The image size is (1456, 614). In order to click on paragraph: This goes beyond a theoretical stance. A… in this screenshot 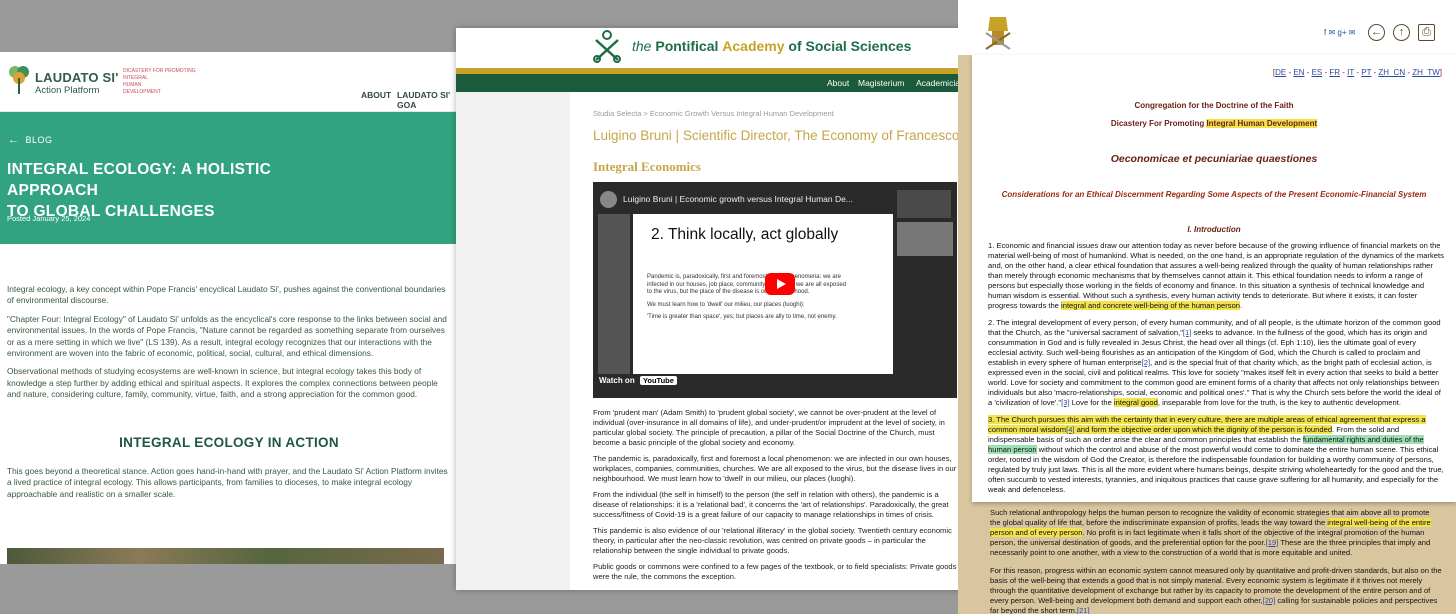, I will do `click(227, 482)`.